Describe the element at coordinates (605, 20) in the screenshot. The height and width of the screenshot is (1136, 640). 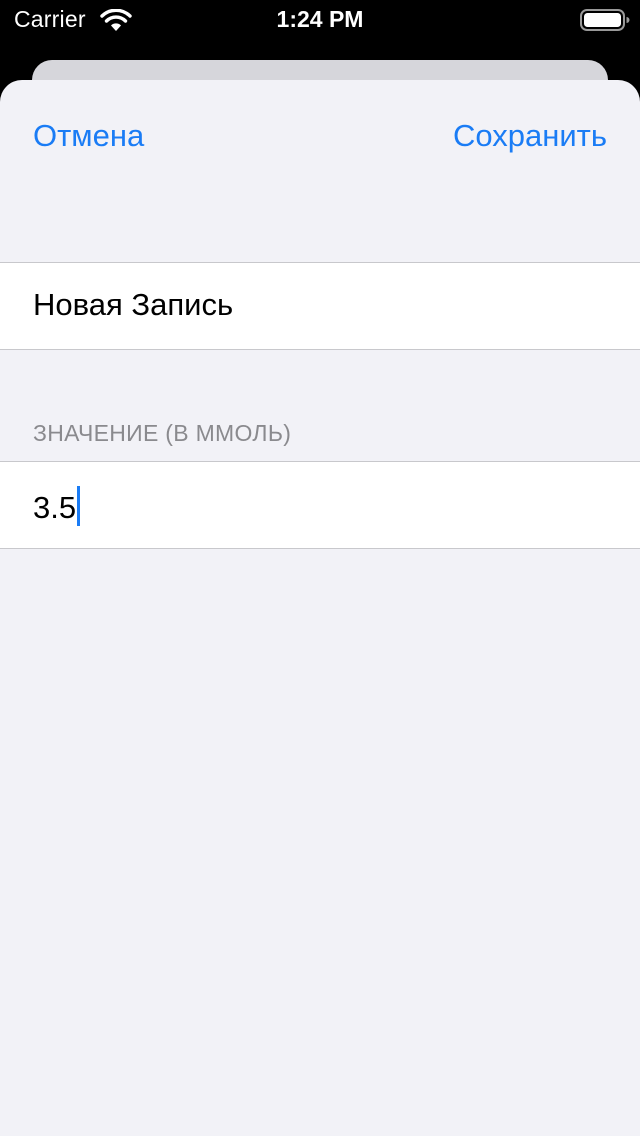
I see `battery-icon` at that location.